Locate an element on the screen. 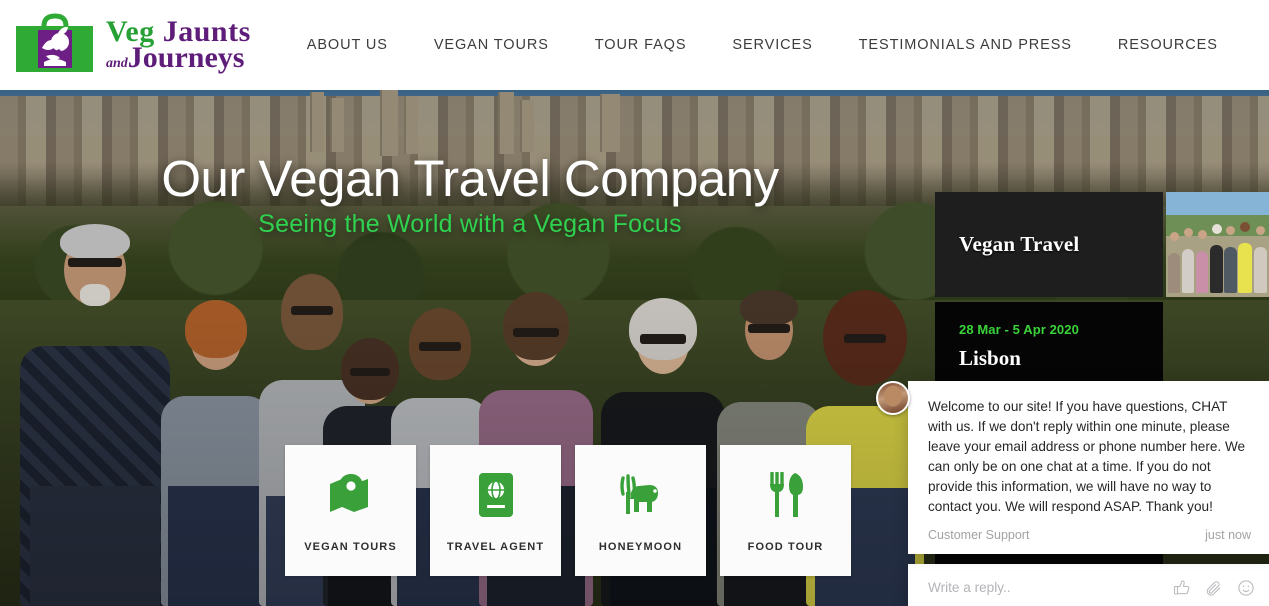  chat-reply-input is located at coordinates (1050, 588).